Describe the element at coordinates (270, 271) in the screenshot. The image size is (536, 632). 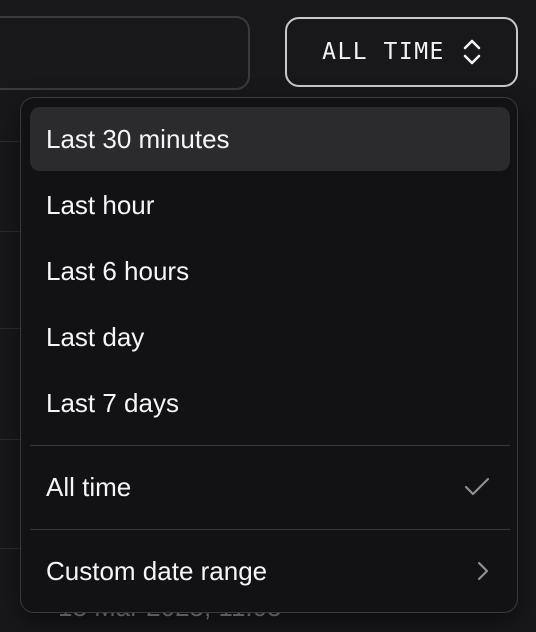
I see `menu-item-last-6-hours: Last 6 hours` at that location.